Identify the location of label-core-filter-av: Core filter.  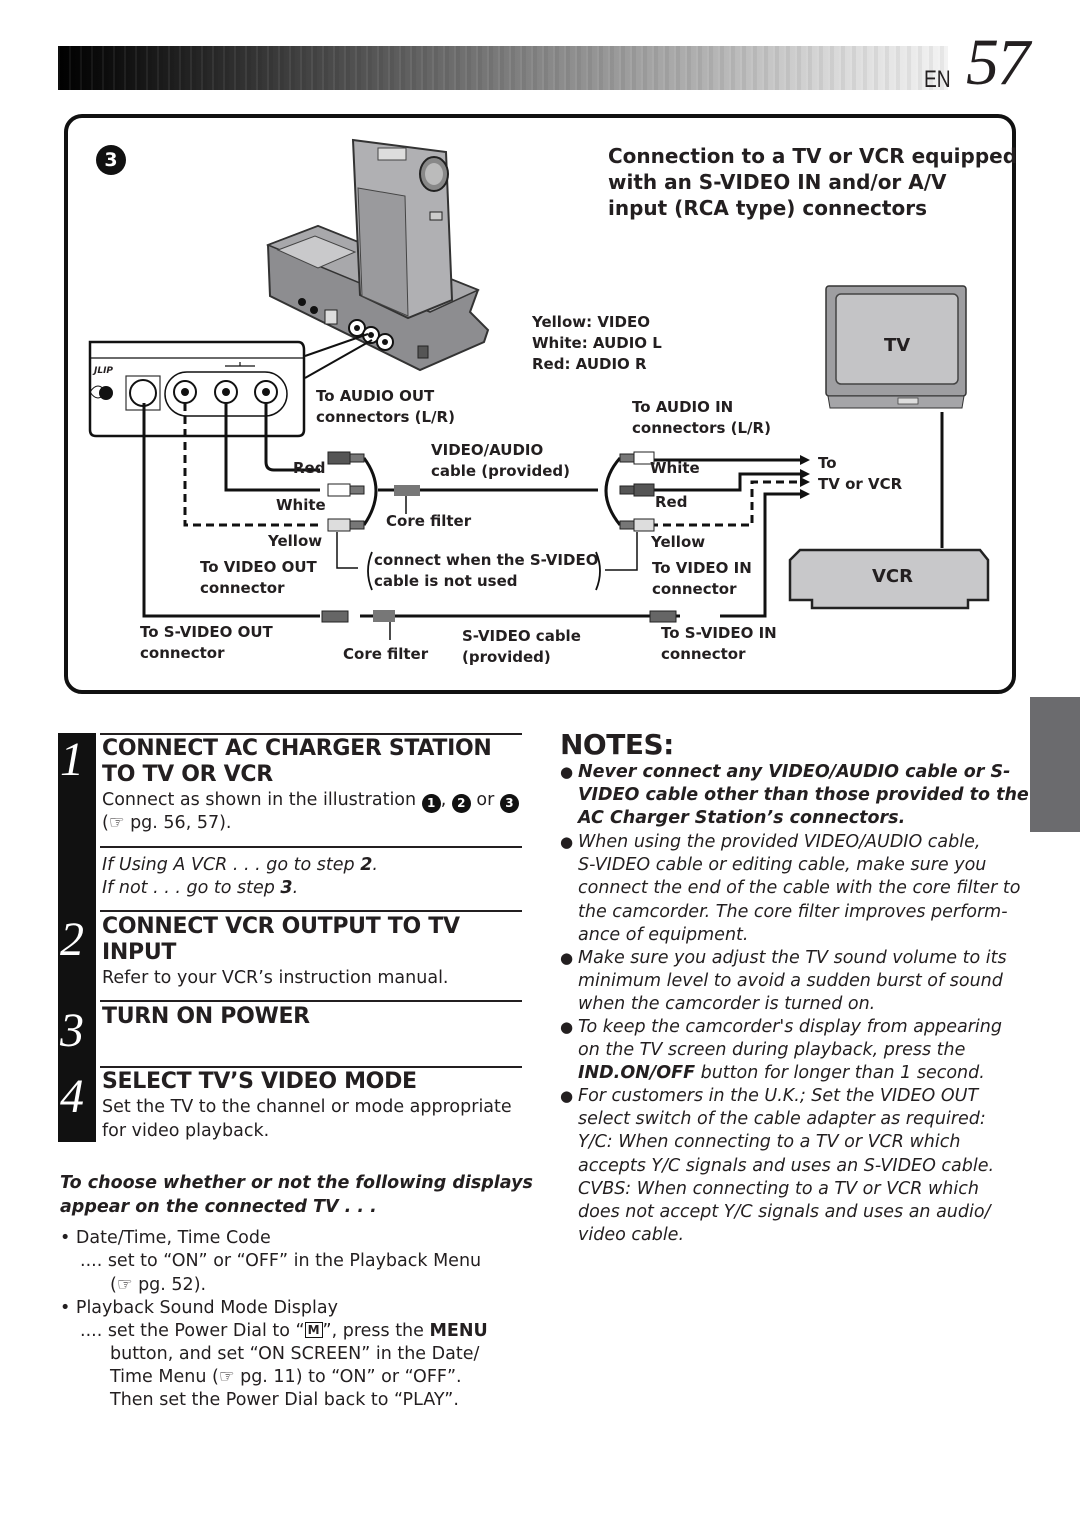
(429, 521).